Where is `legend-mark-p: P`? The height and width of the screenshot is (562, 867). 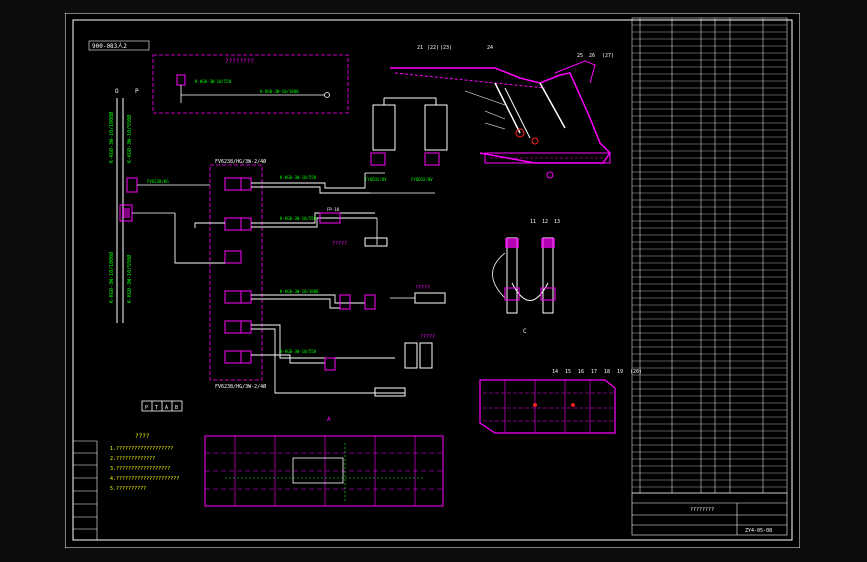
legend-mark-p: P is located at coordinates (146, 408).